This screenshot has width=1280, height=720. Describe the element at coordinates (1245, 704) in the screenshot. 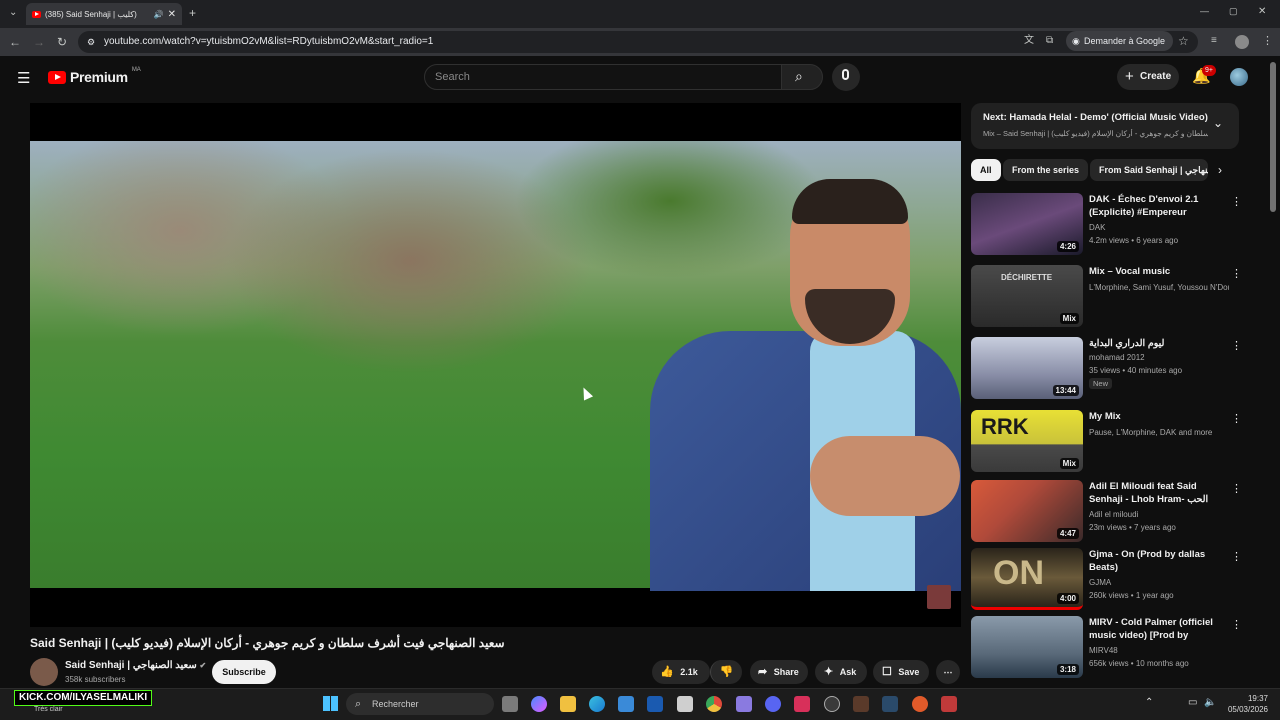

I see `taskbar-clock: 19:37 05/03/2026` at that location.